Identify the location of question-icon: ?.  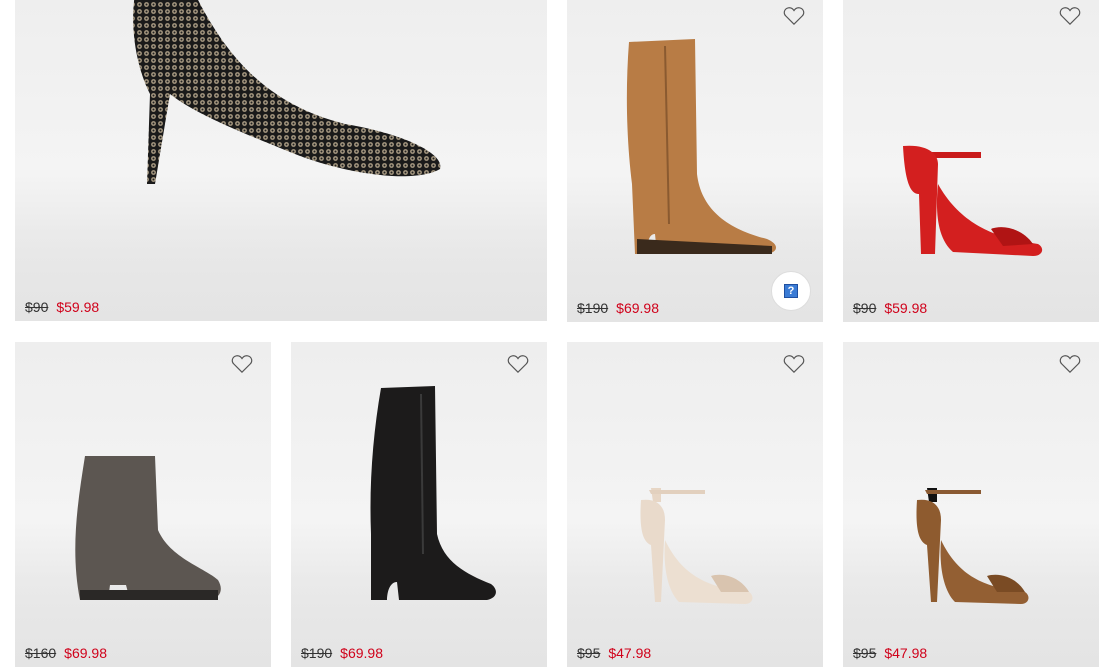
(791, 291).